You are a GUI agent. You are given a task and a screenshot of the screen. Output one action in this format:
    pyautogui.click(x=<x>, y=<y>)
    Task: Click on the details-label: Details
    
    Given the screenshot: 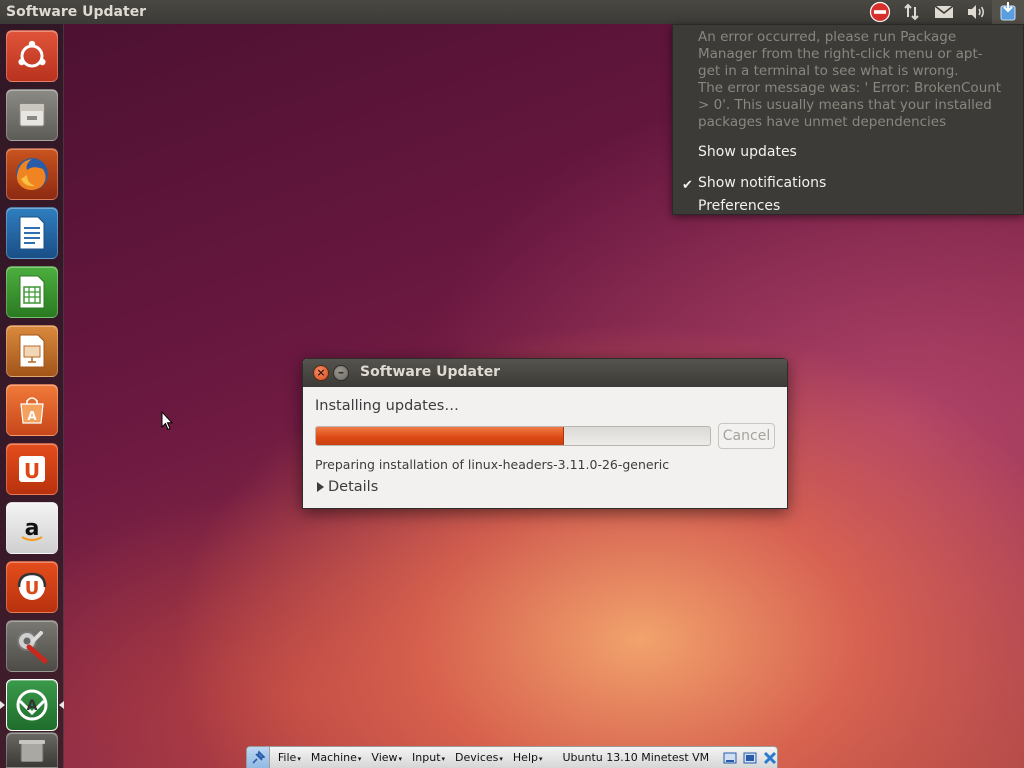 What is the action you would take?
    pyautogui.click(x=353, y=487)
    